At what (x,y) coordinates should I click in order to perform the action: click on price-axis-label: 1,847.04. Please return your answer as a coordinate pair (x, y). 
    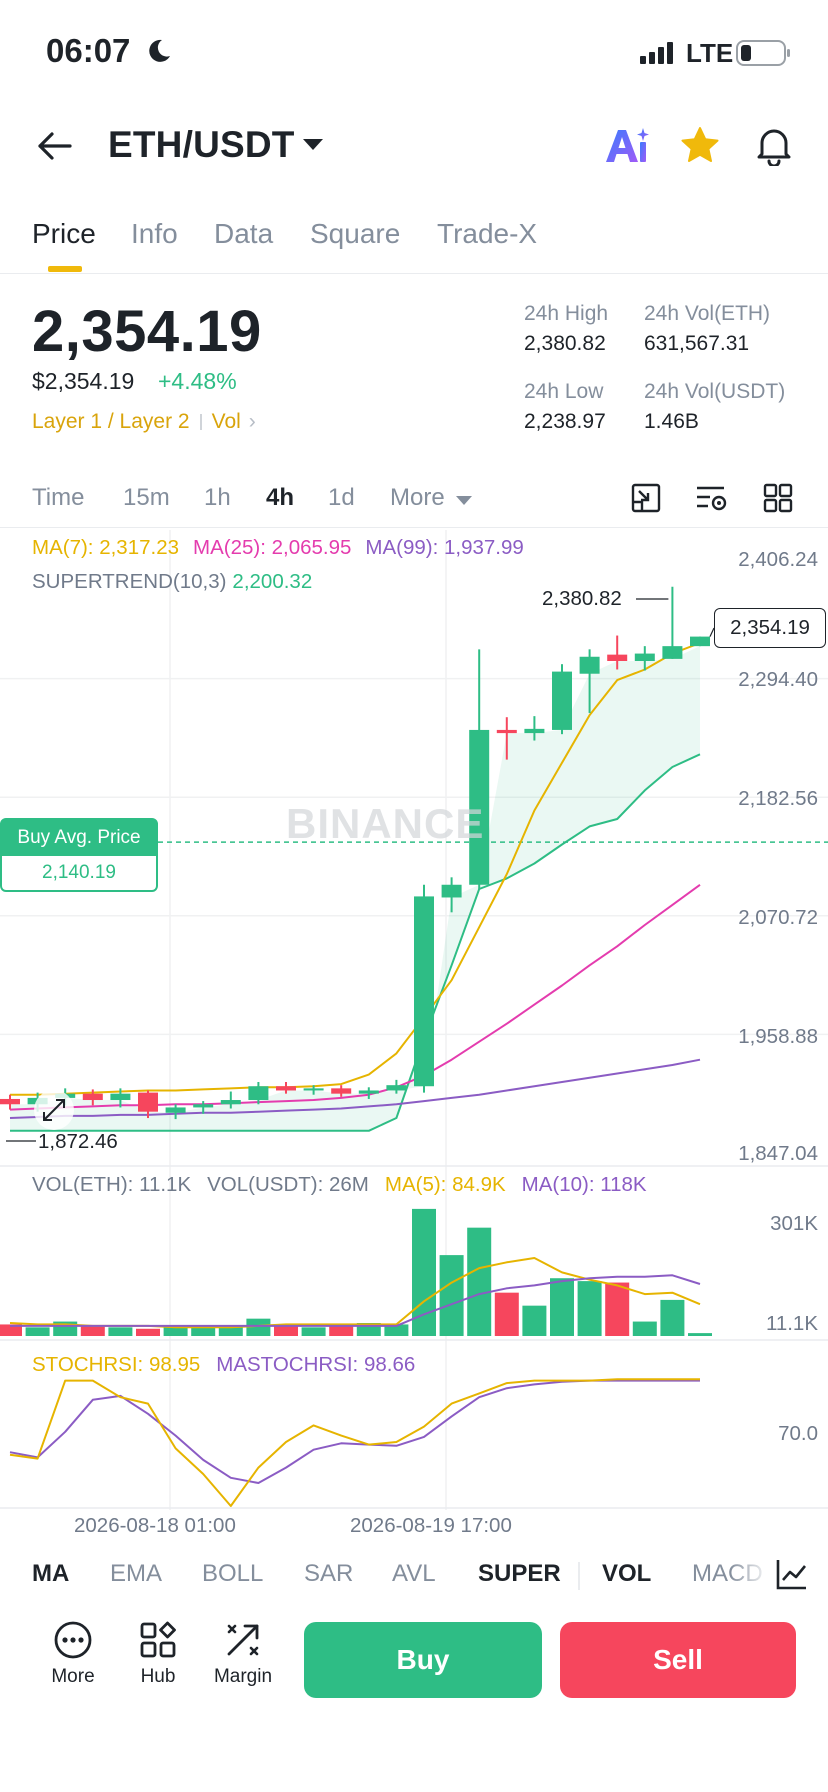
    Looking at the image, I should click on (778, 1153).